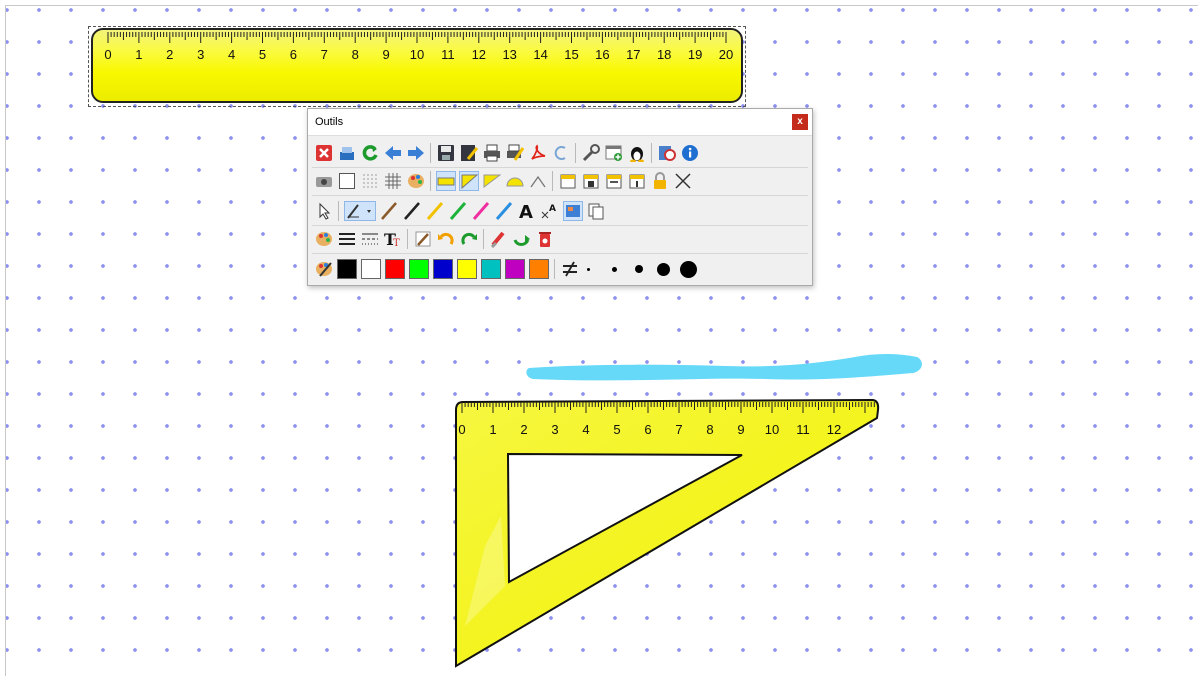 The height and width of the screenshot is (676, 1198). What do you see at coordinates (446, 153) in the screenshot?
I see `save-icon` at bounding box center [446, 153].